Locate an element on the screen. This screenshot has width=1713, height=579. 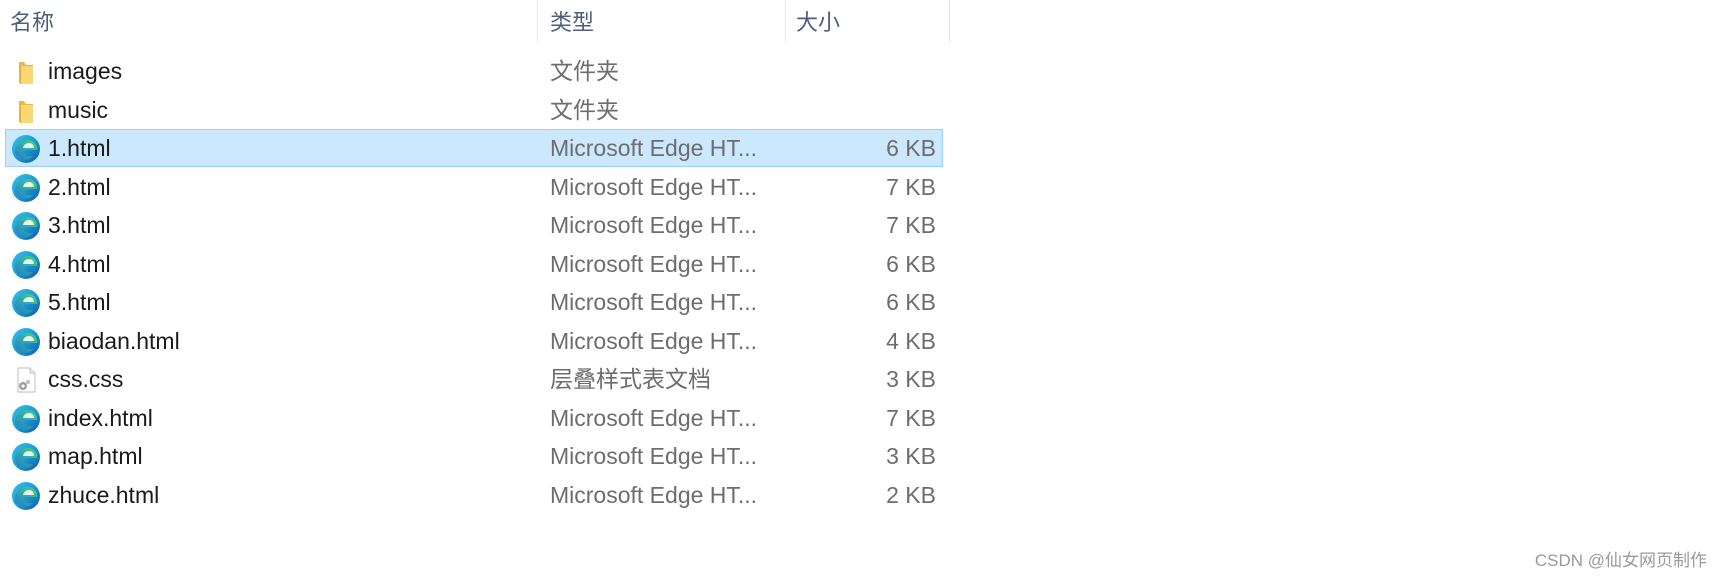
file-row: 1.html Microsoft Edge HT... 6 KB is located at coordinates (474, 148).